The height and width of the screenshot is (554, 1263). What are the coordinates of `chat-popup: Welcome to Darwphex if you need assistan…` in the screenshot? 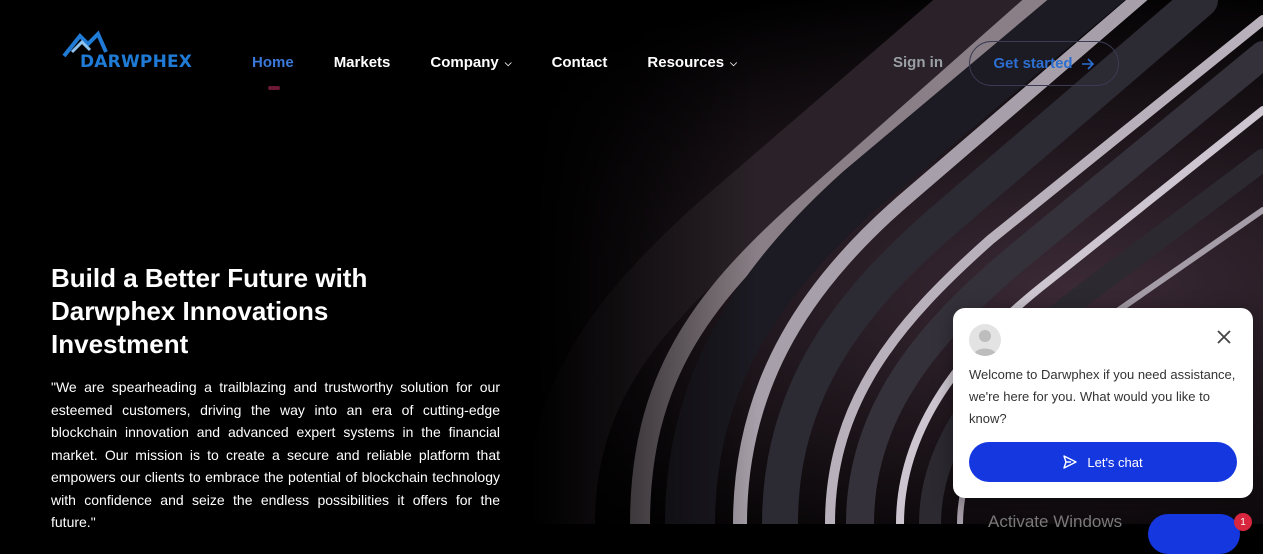 It's located at (1103, 403).